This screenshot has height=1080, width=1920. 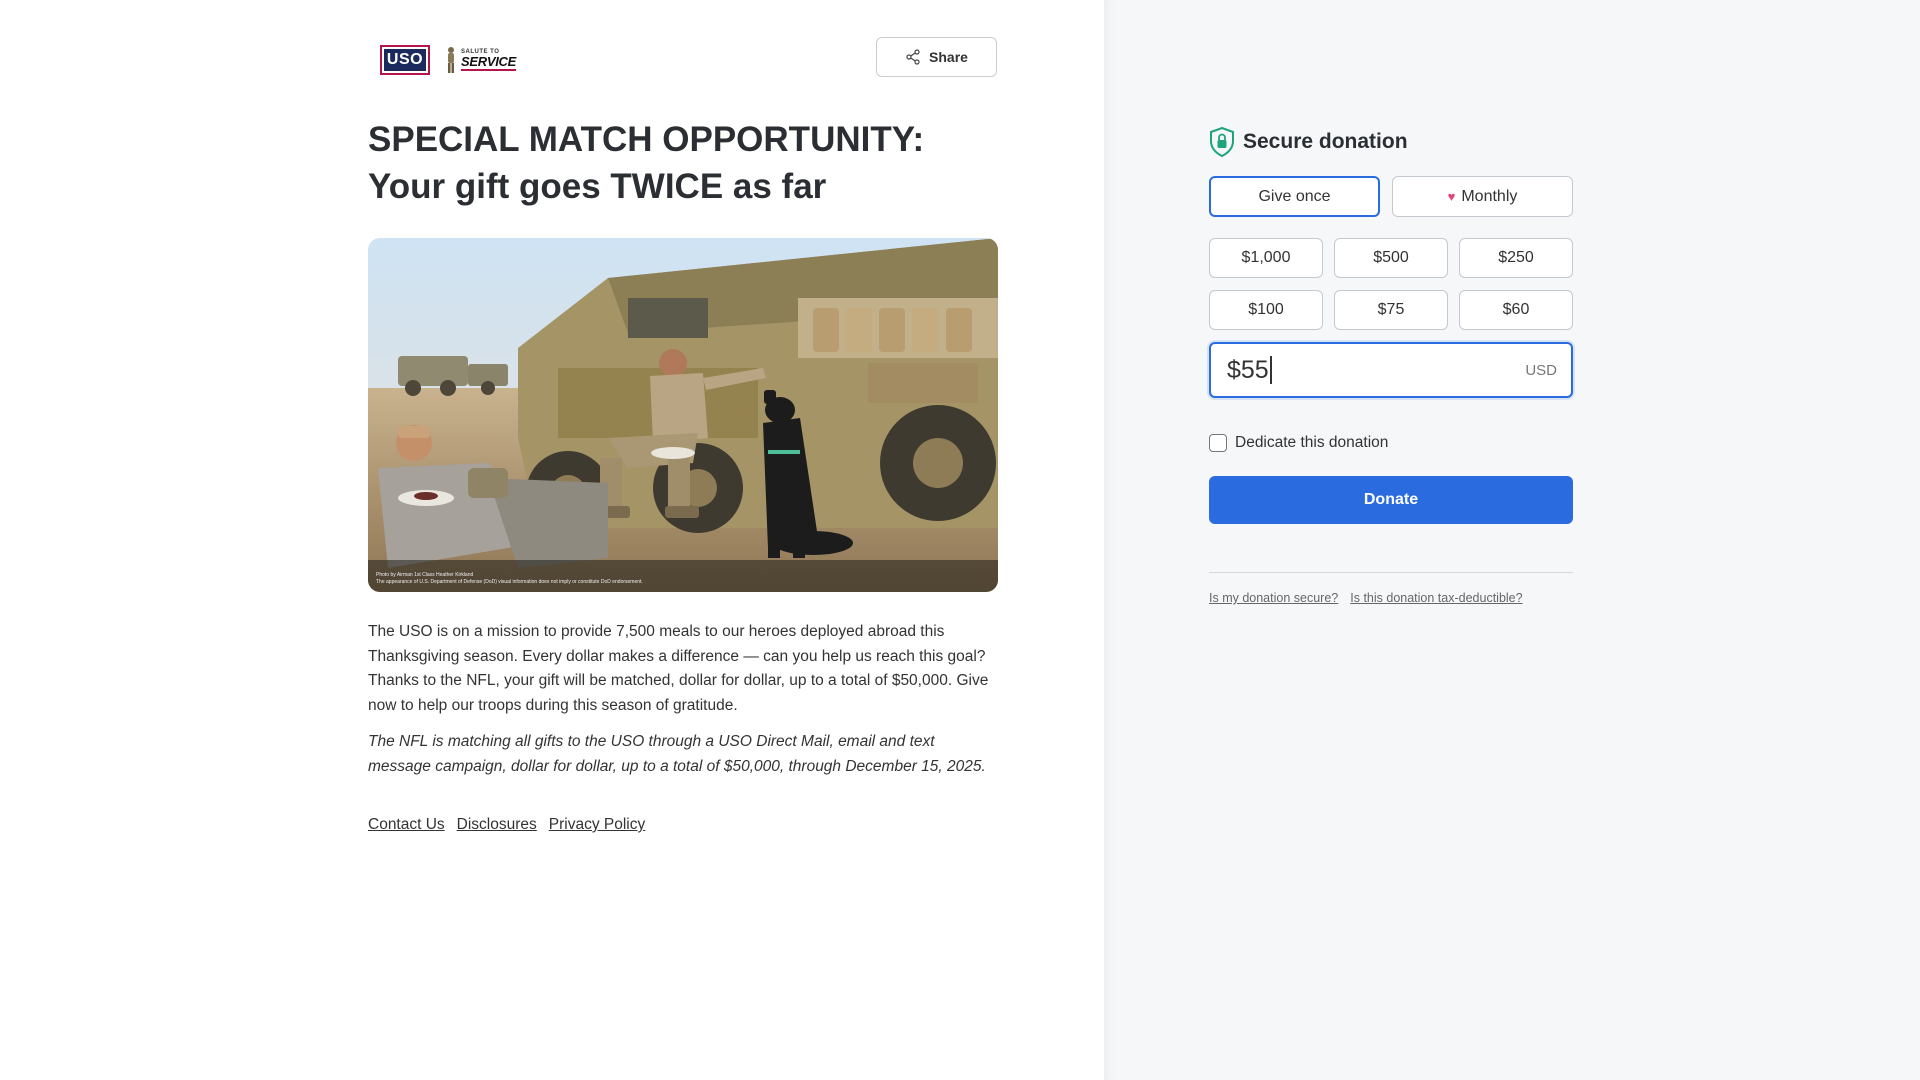 I want to click on give-once-label: Give once, so click(x=1294, y=196).